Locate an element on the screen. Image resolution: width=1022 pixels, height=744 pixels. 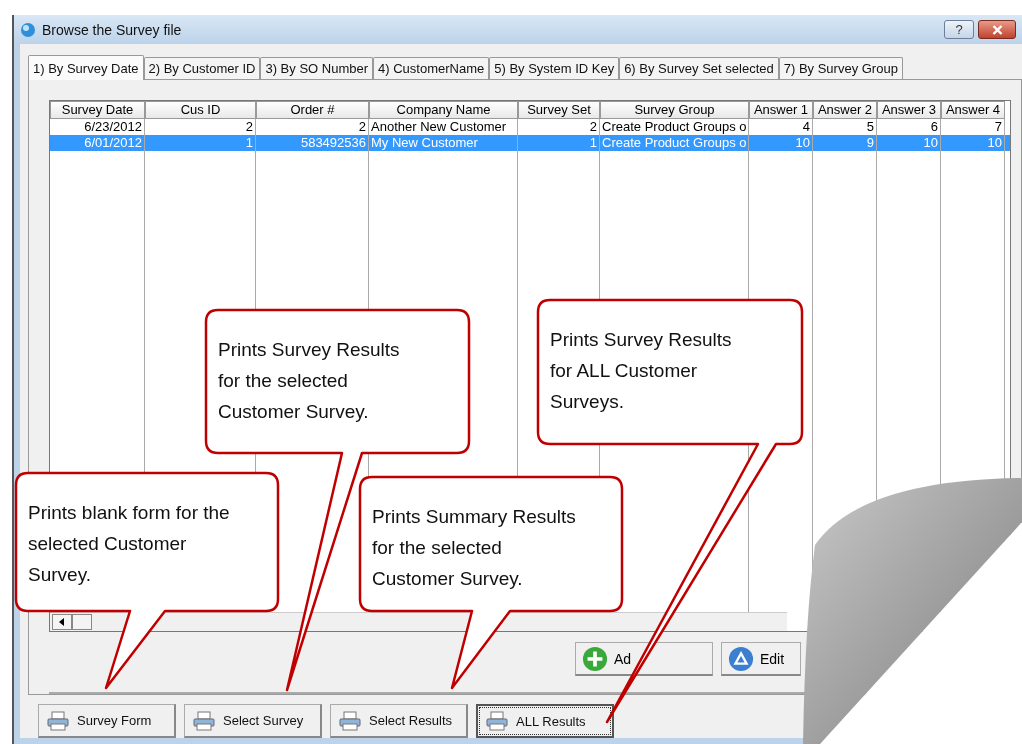
column-header: Survey Group is located at coordinates (674, 110).